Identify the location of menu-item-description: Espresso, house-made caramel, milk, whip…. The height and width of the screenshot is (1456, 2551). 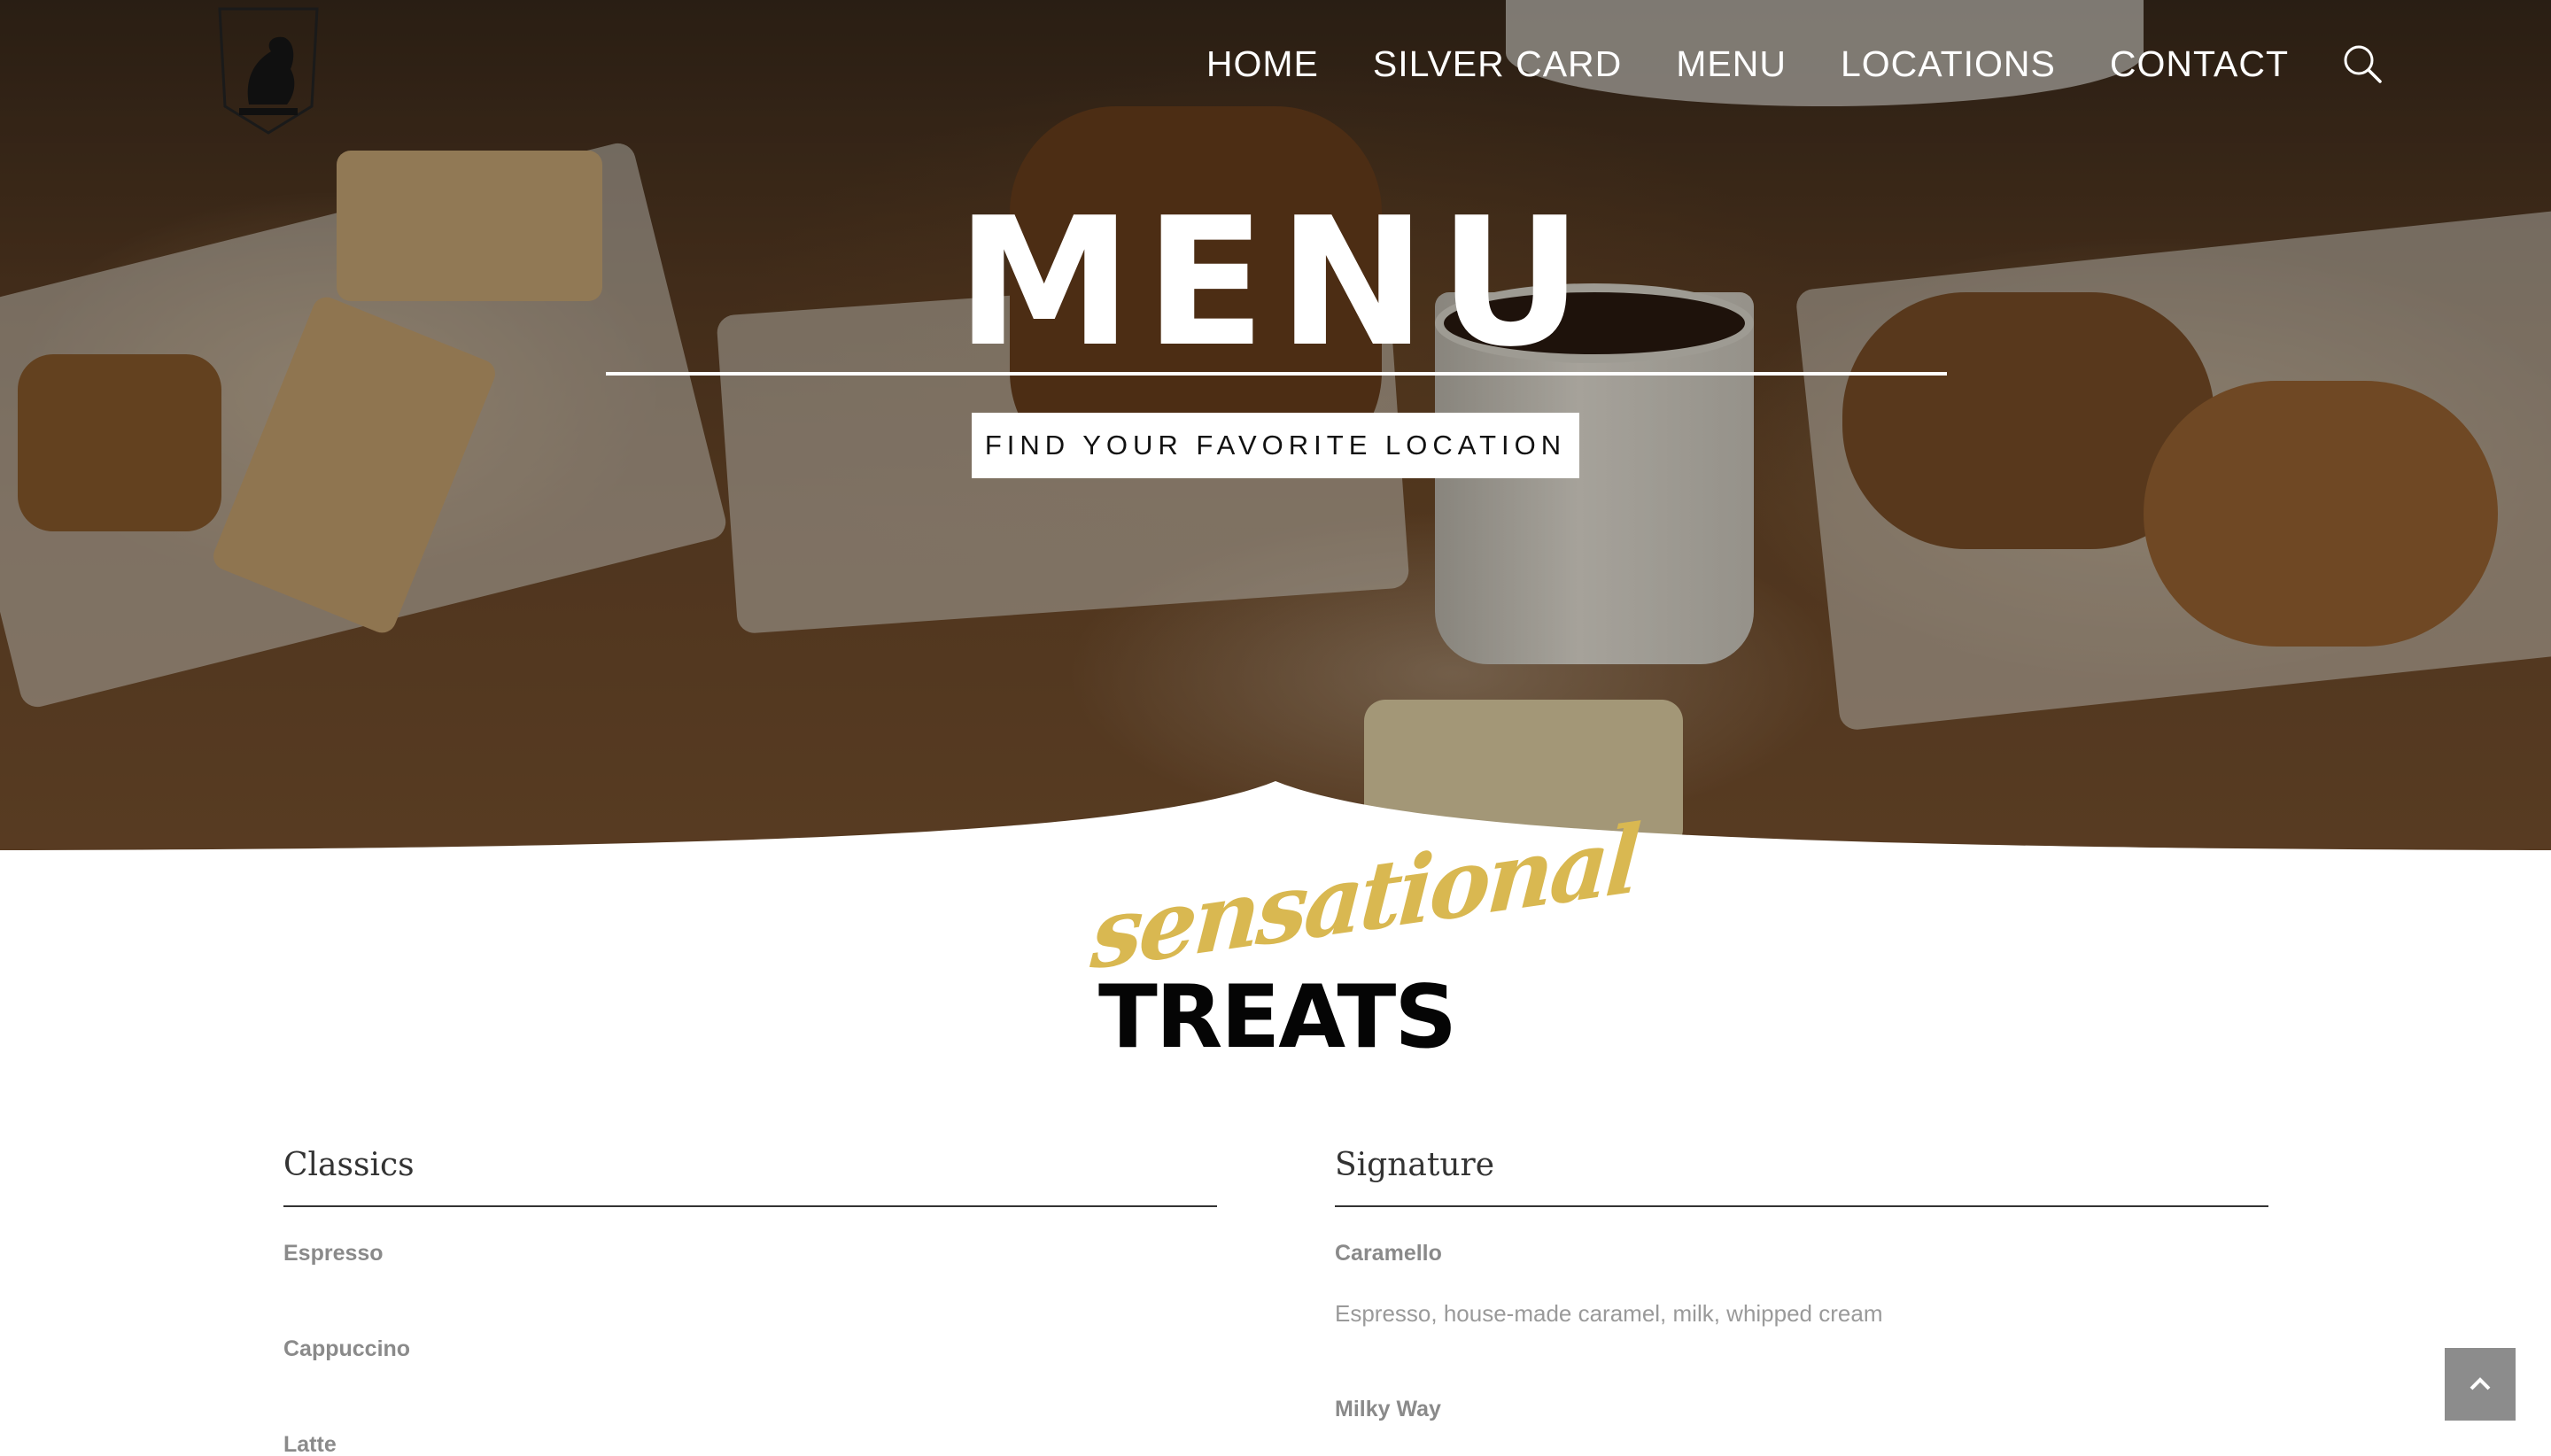
(1609, 1314).